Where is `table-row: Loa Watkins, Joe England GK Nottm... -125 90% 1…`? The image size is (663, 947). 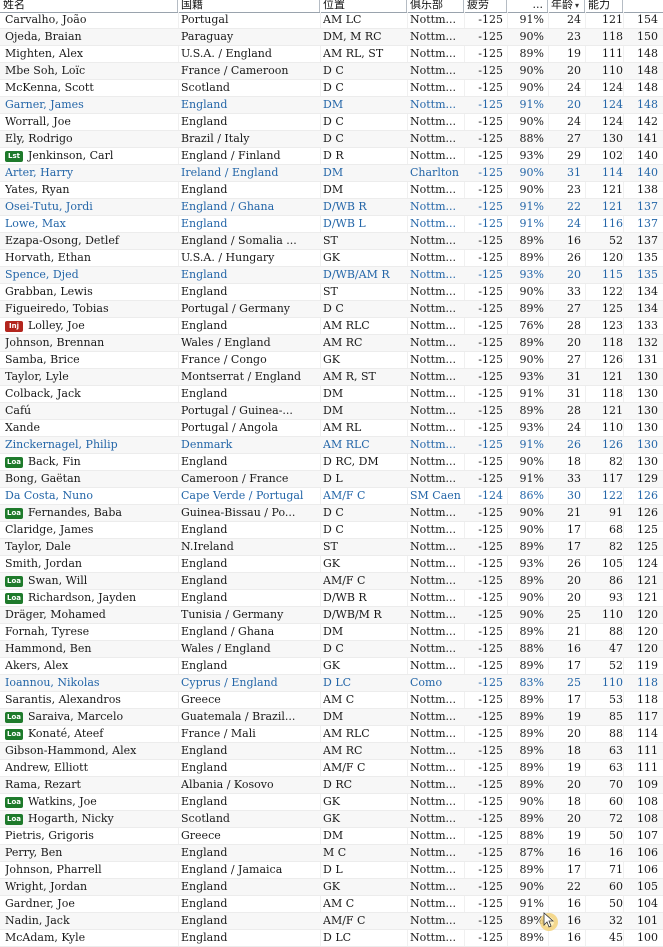
table-row: Loa Watkins, Joe England GK Nottm... -125 90% 1… is located at coordinates (331, 802).